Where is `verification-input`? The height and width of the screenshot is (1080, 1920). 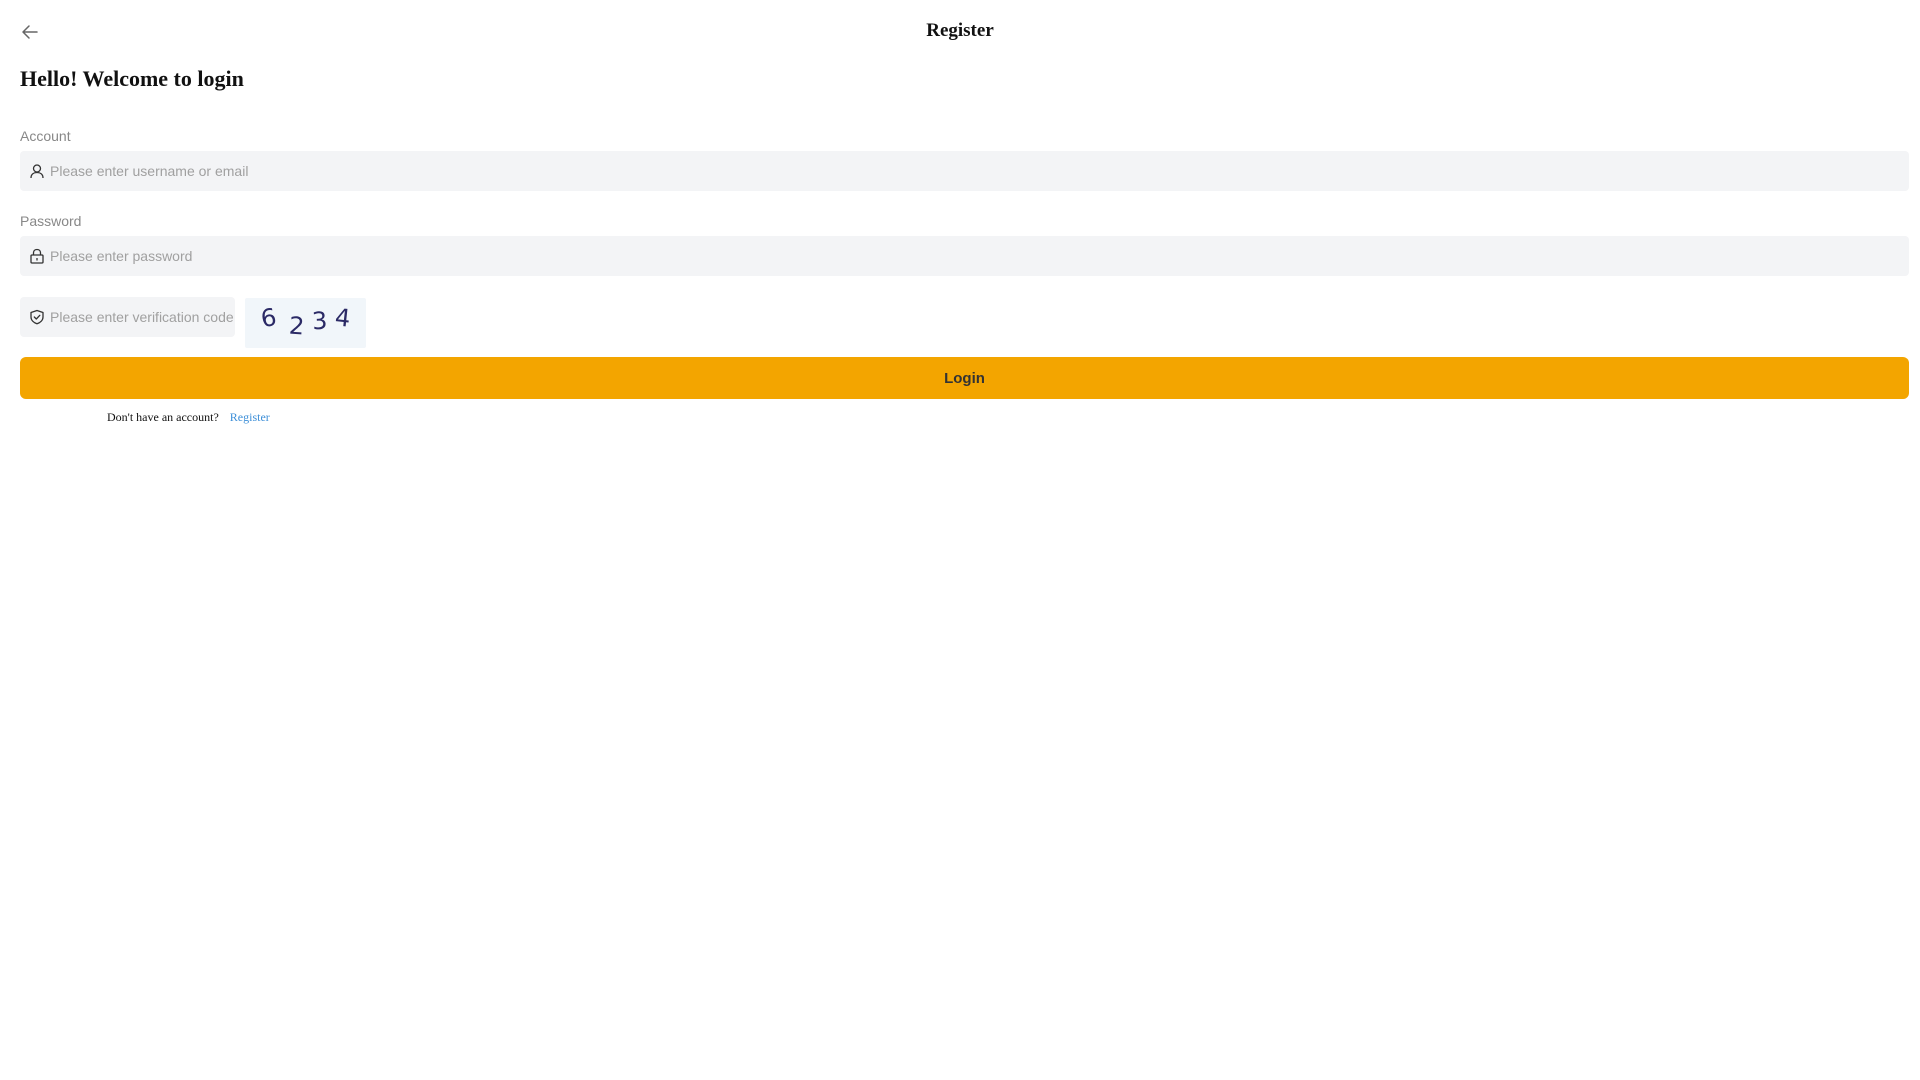 verification-input is located at coordinates (142, 317).